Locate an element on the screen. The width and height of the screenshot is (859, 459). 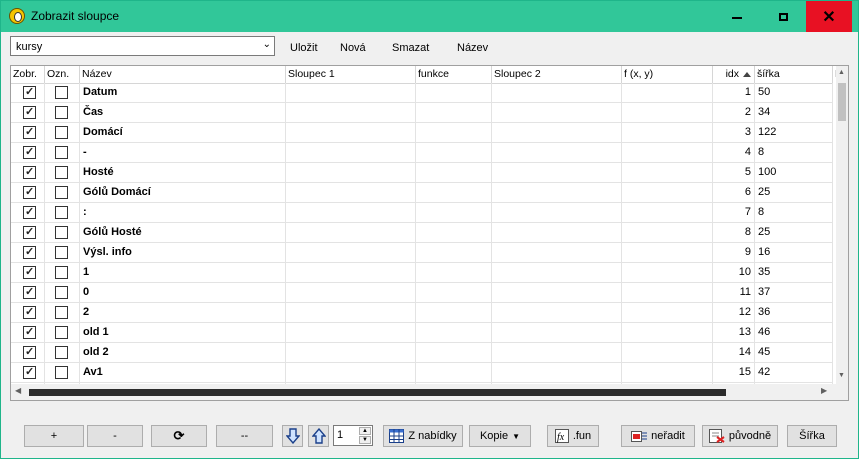
col-header-column2: Sloupec 2 is located at coordinates (557, 74).